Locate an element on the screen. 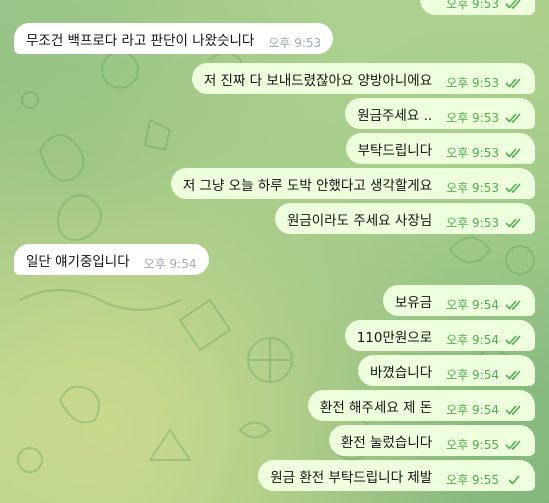 The image size is (549, 503). message-bubble-outgoing: 저 진짜 다 보내드렸잖아요 양방아니에요 오후 9:53 is located at coordinates (363, 78).